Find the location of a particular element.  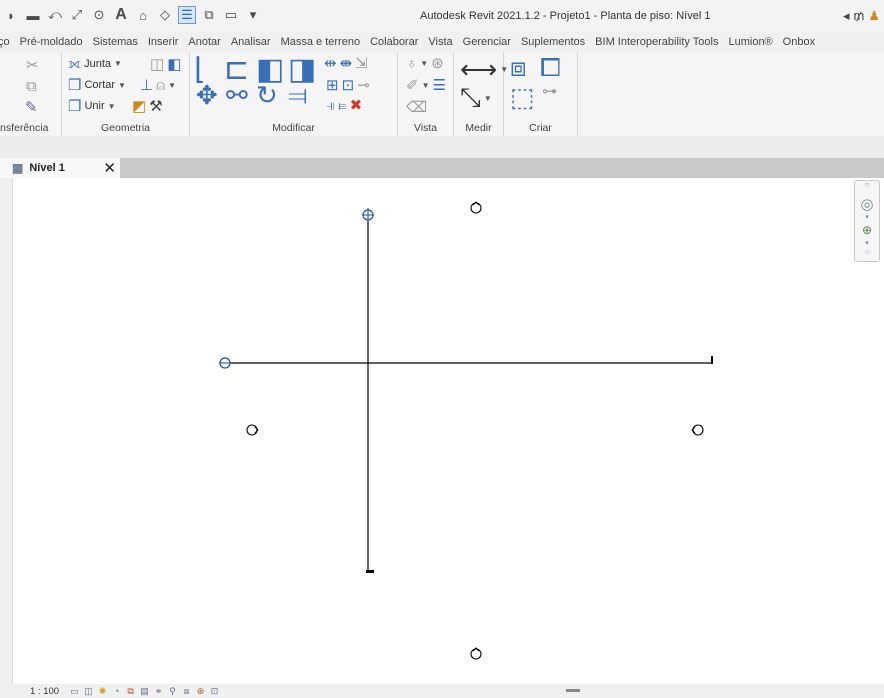

view-scale: 1 : 100 is located at coordinates (44, 691).